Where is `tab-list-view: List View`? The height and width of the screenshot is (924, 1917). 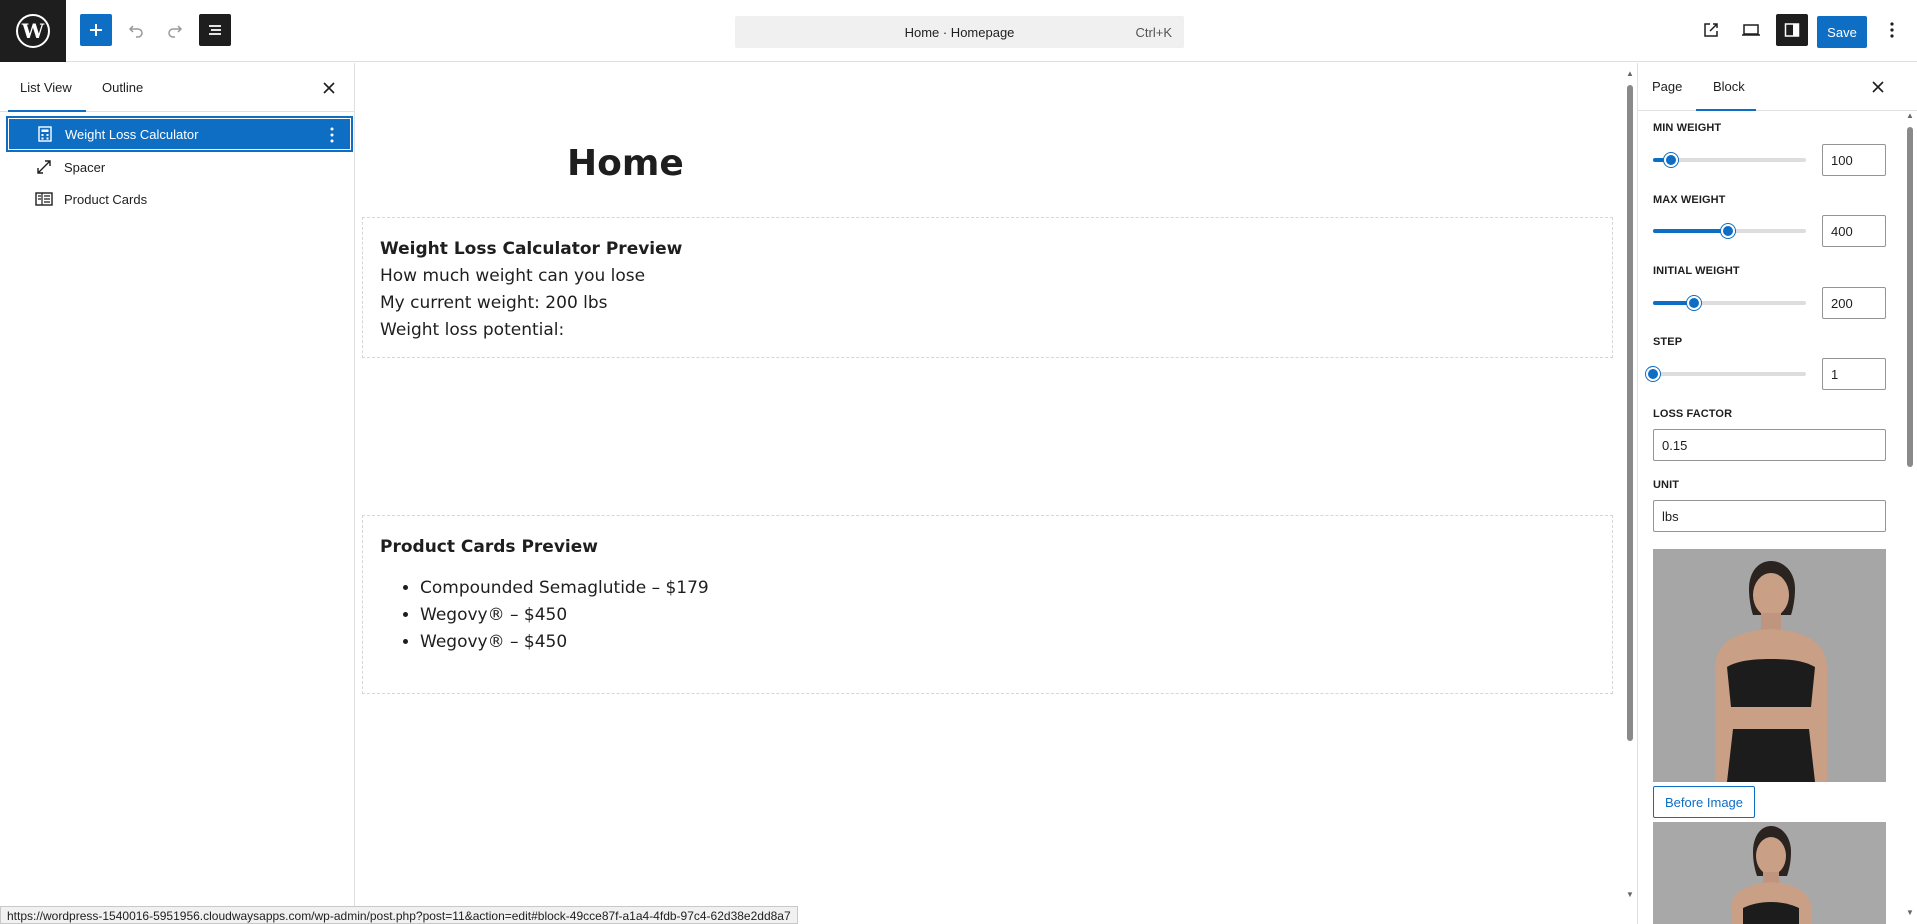 tab-list-view: List View is located at coordinates (46, 87).